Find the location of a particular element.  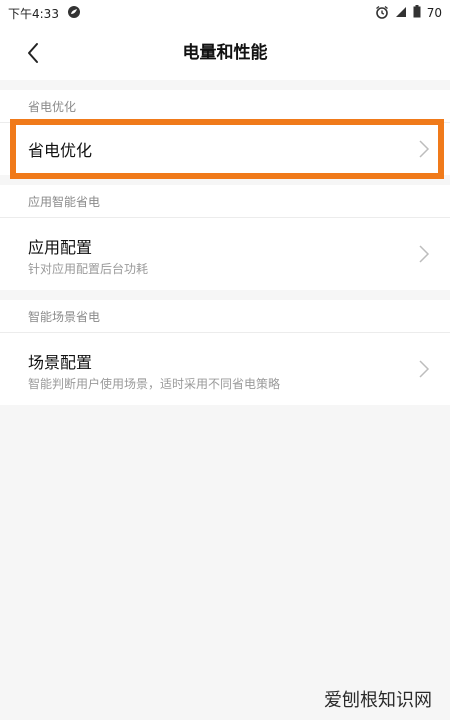

item-subtitle: 针对应用配置后台功耗 is located at coordinates (88, 269).